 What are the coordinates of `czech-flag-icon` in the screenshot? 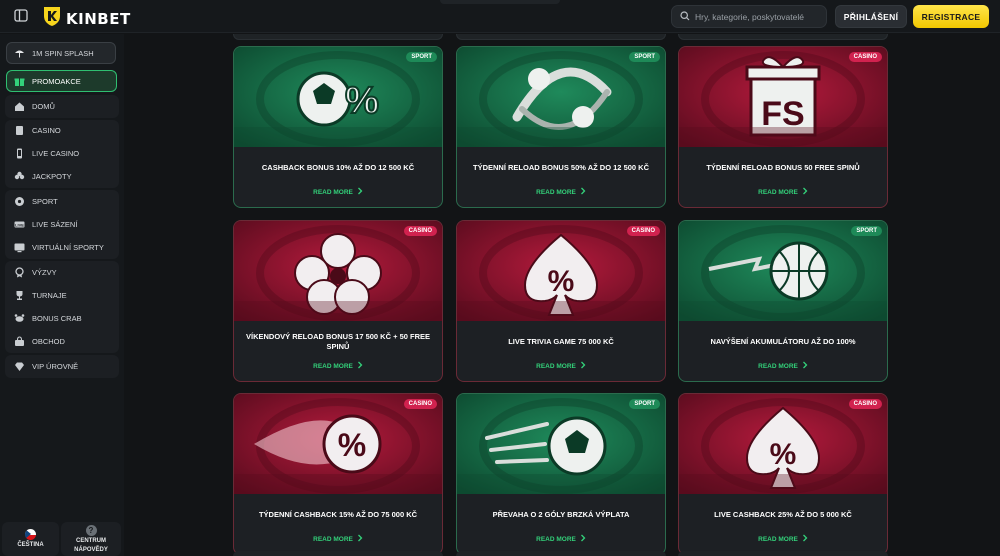 It's located at (30, 534).